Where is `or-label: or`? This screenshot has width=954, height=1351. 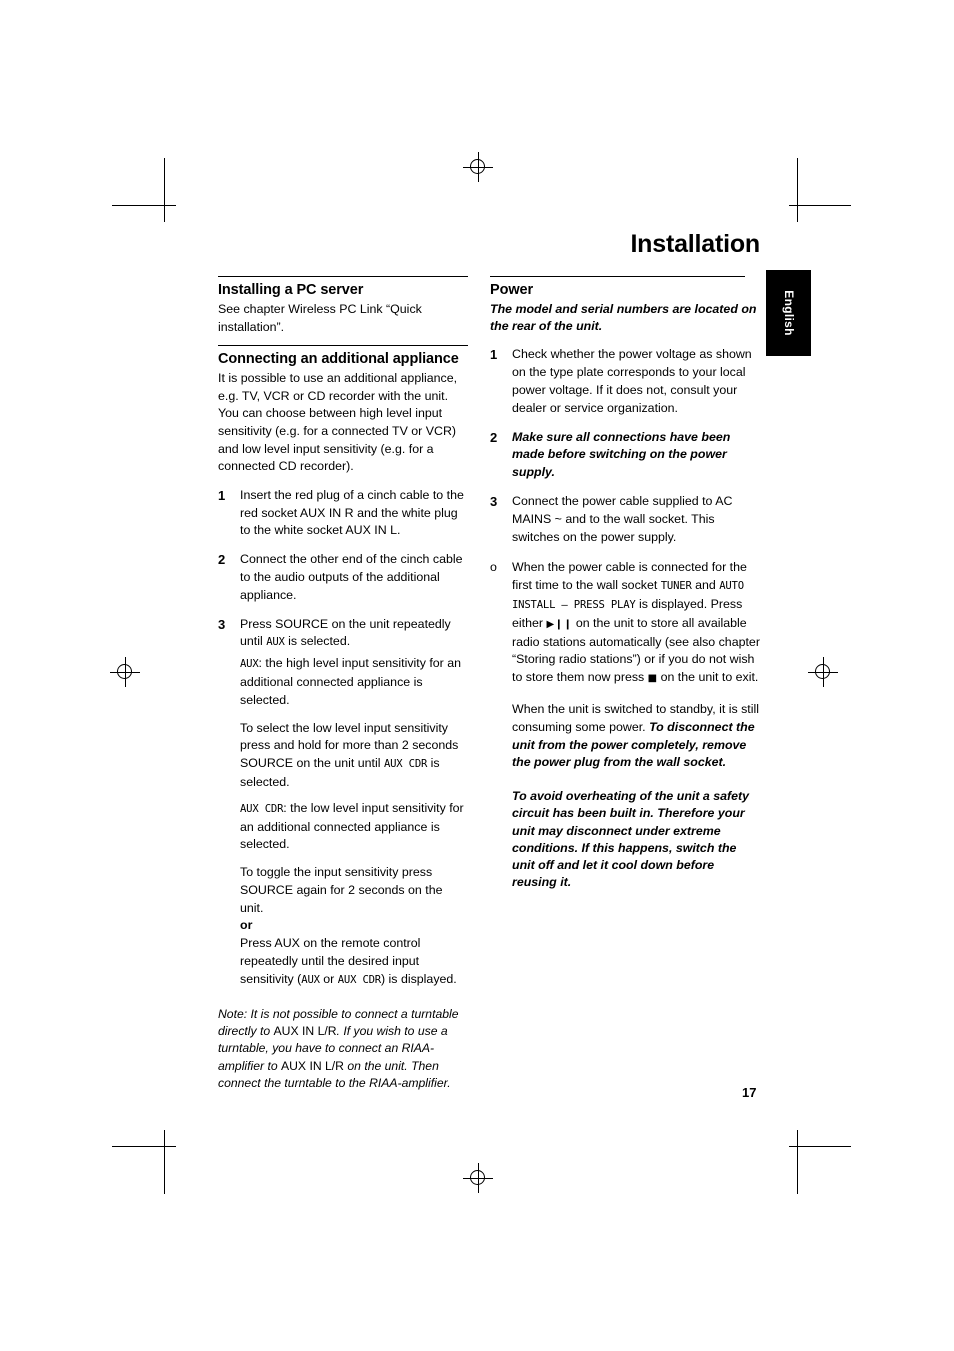 or-label: or is located at coordinates (246, 925).